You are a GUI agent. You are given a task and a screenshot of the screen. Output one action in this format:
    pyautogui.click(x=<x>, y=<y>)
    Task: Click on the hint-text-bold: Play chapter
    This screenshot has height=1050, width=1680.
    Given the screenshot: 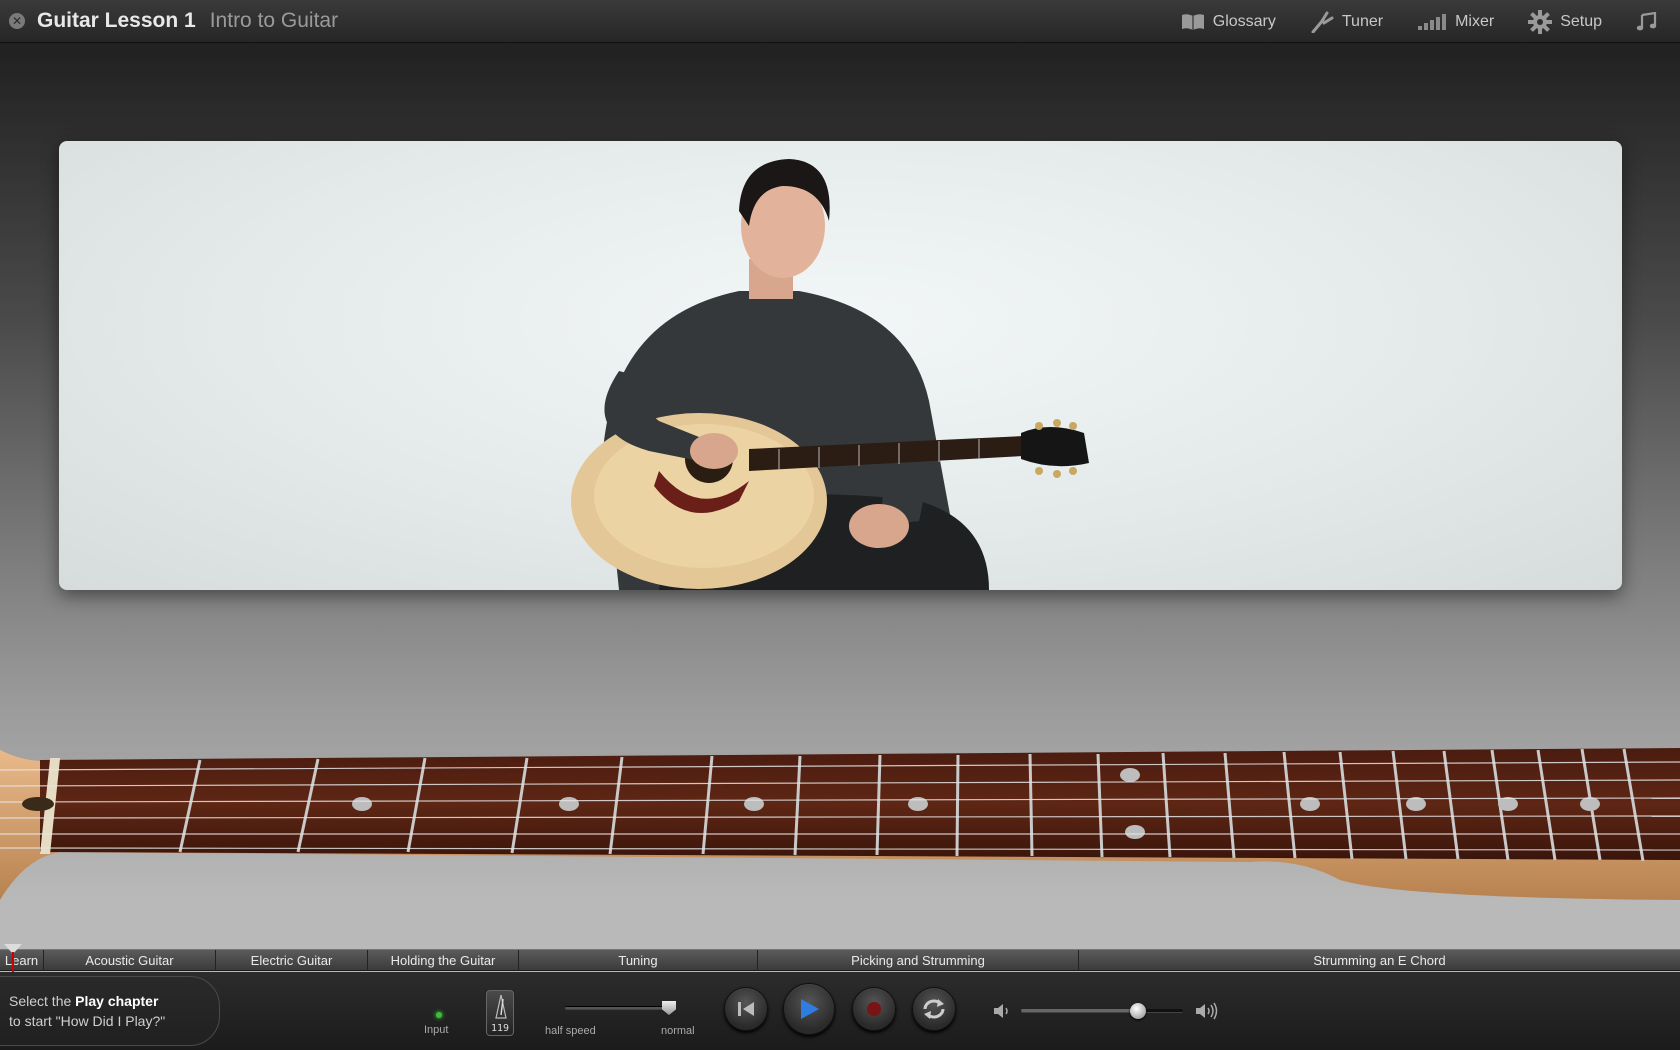 What is the action you would take?
    pyautogui.click(x=117, y=1001)
    